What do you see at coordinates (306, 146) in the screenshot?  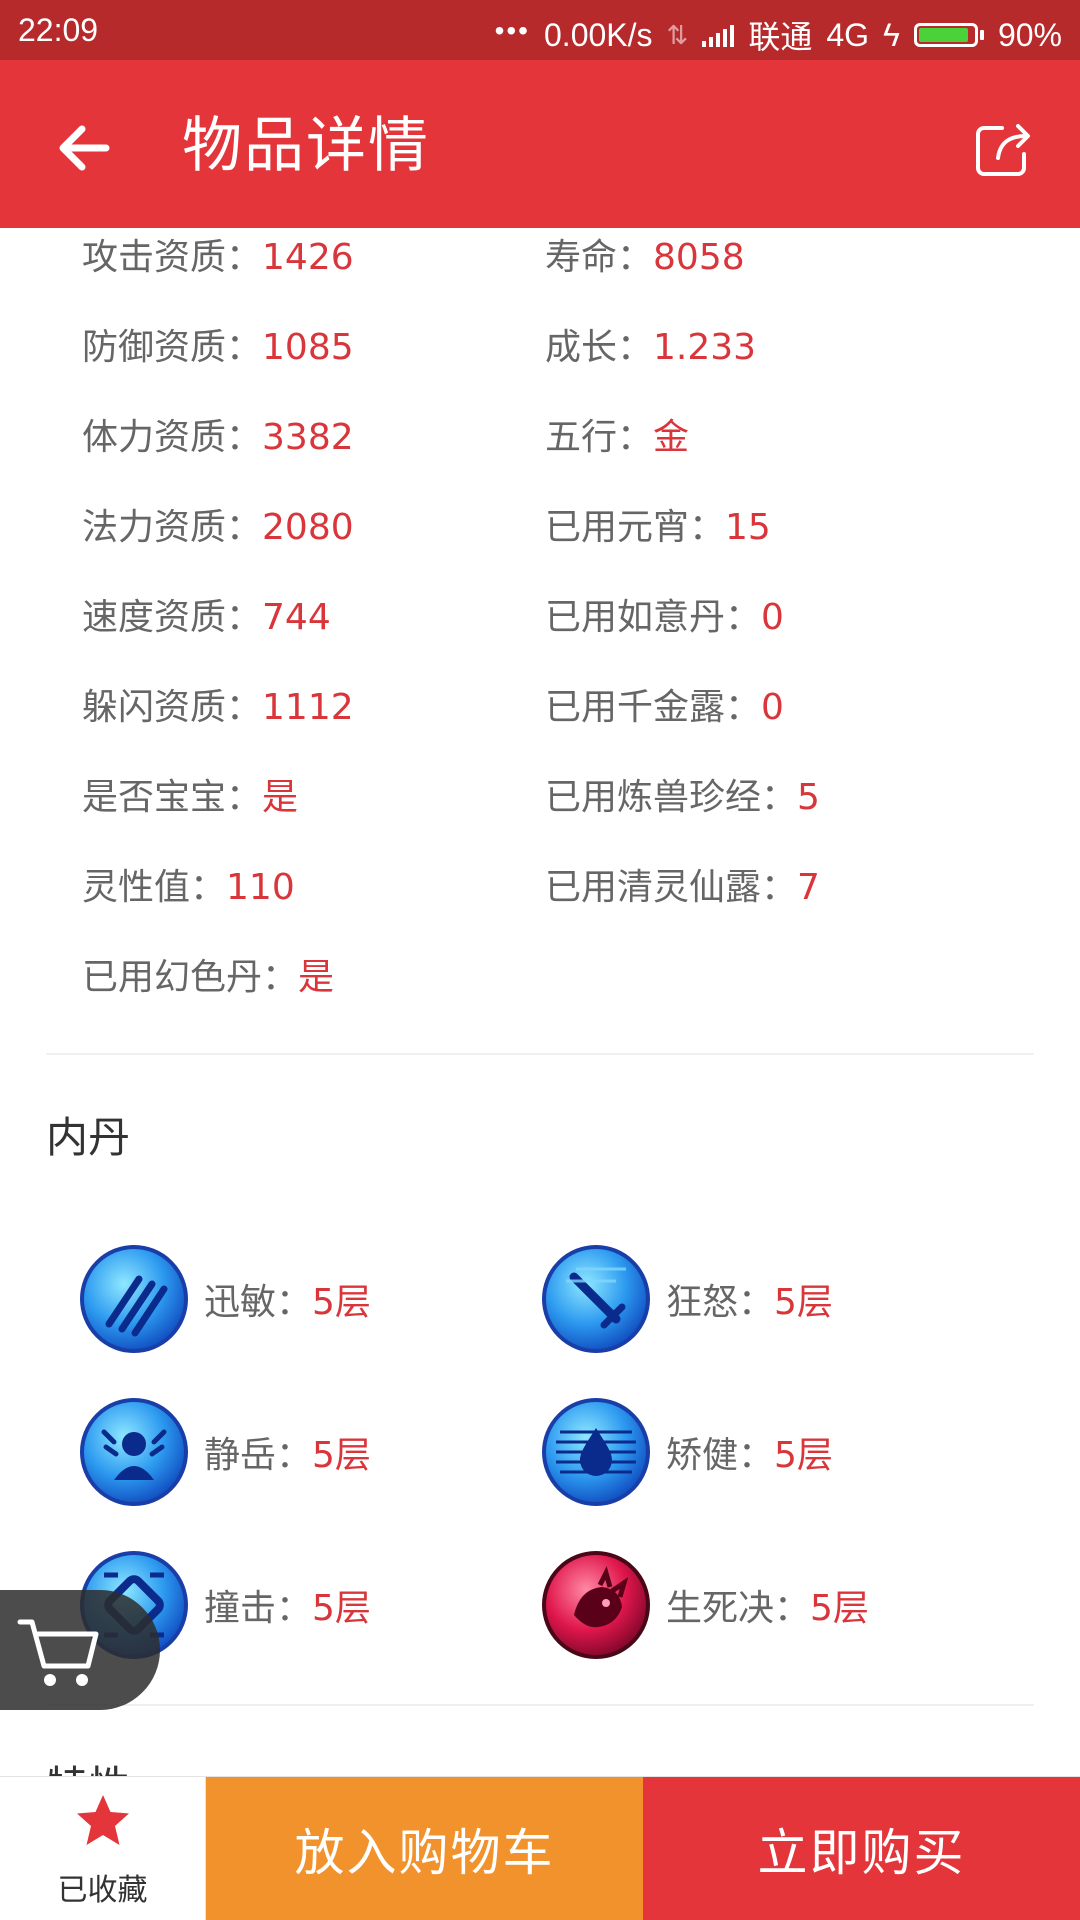 I see `page-title: 物品详情` at bounding box center [306, 146].